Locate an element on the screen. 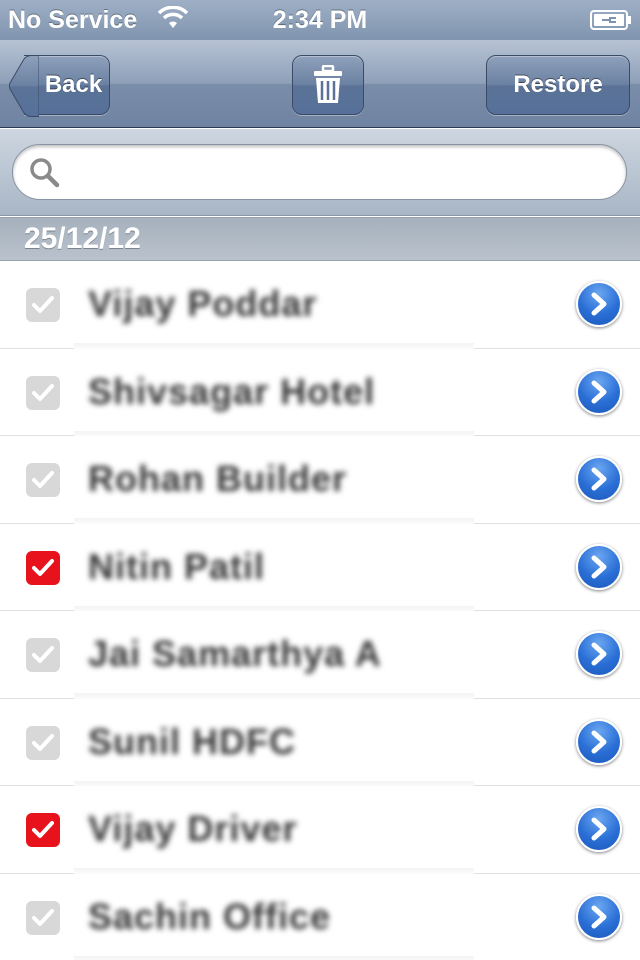  contact-name: Nitin Patil is located at coordinates (177, 566).